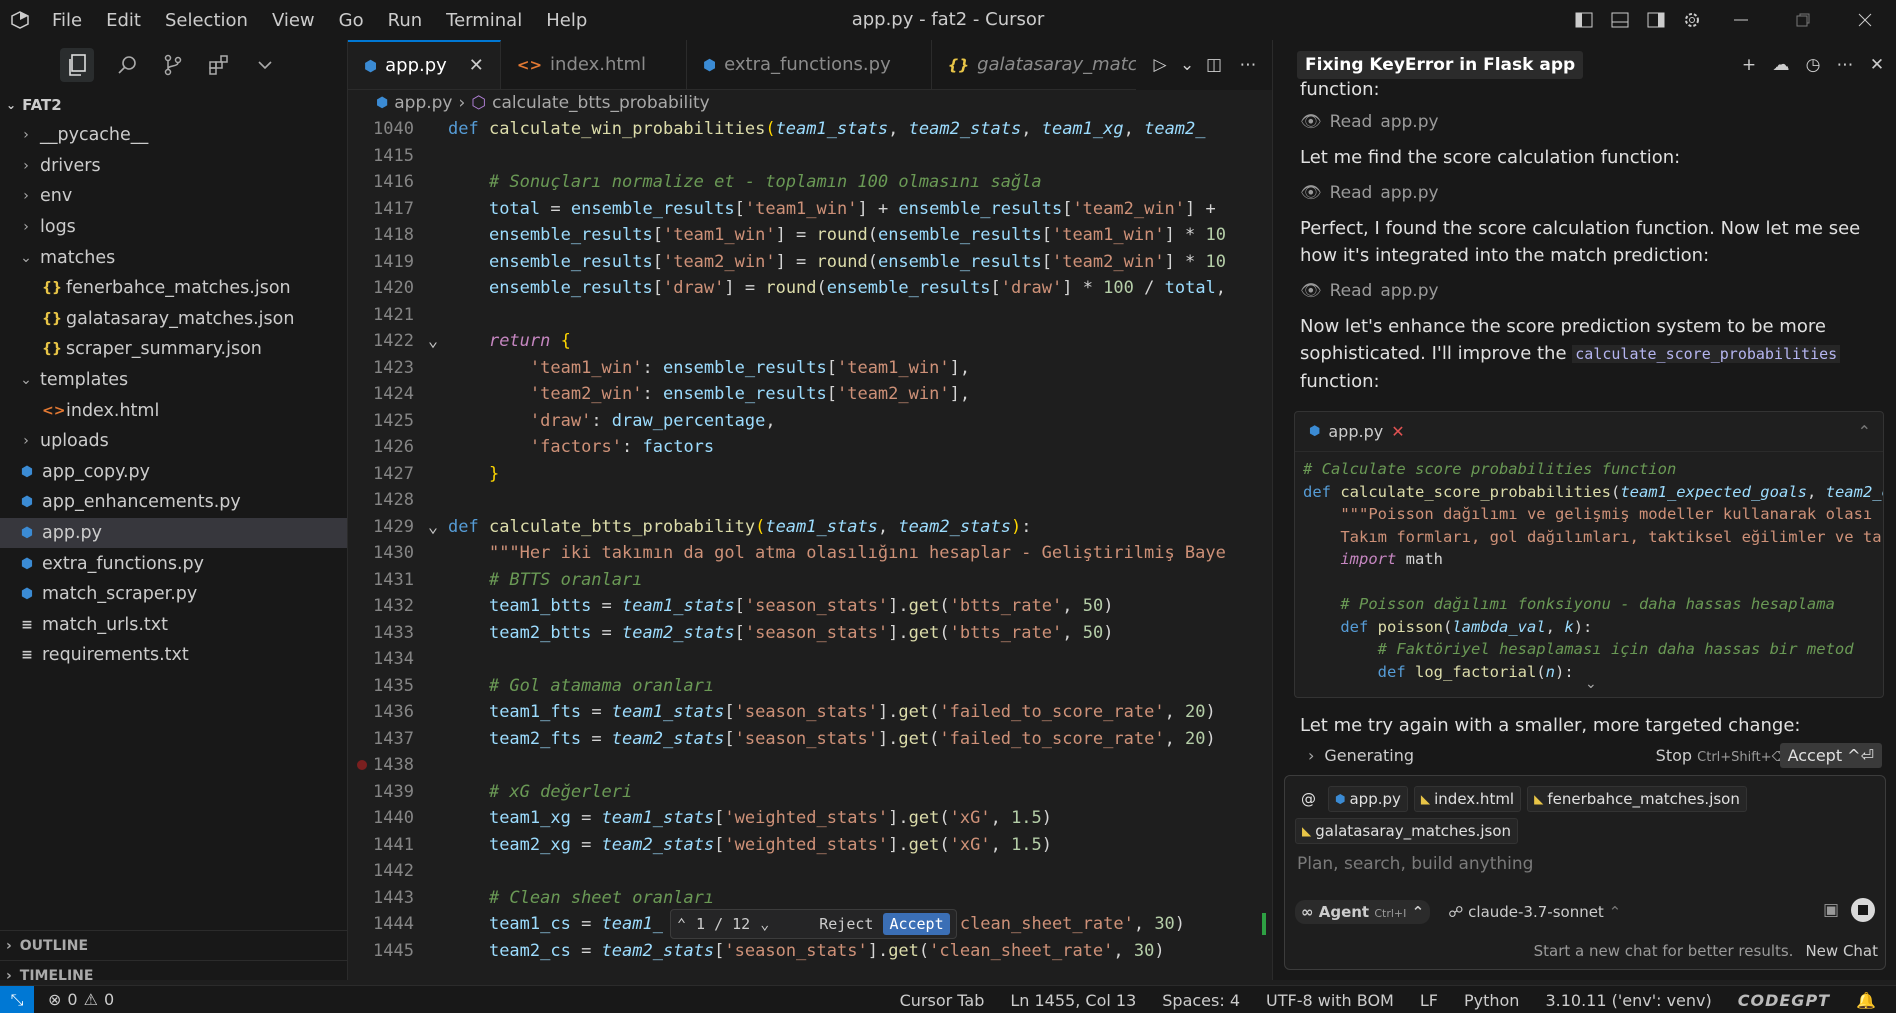  Describe the element at coordinates (77, 65) in the screenshot. I see `explorer-files-icon` at that location.